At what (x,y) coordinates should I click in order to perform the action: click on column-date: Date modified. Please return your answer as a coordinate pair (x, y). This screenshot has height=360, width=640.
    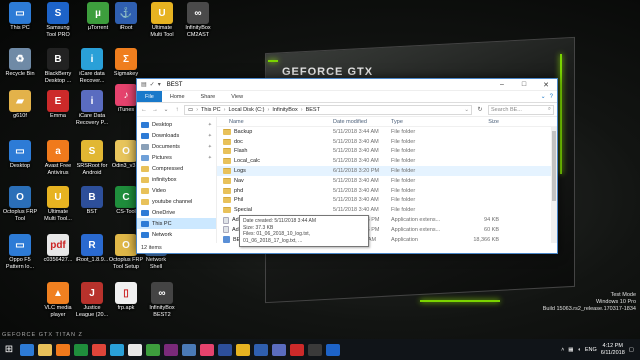
    Looking at the image, I should click on (362, 122).